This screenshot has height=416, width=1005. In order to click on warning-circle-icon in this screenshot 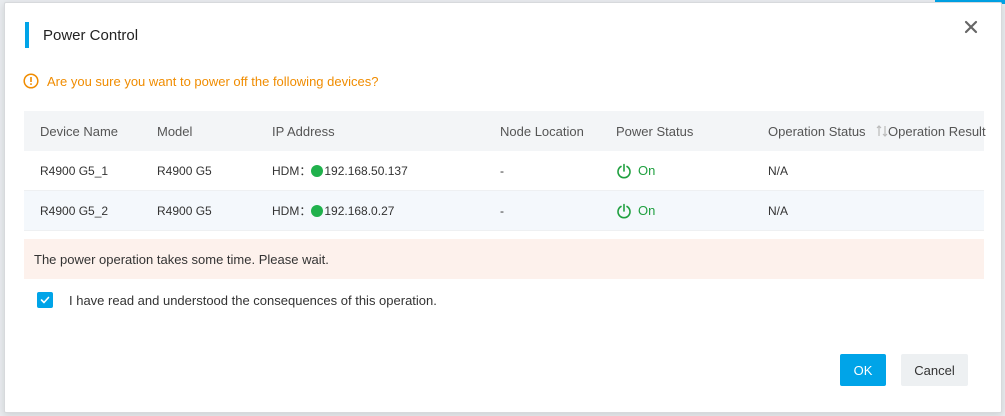, I will do `click(31, 81)`.